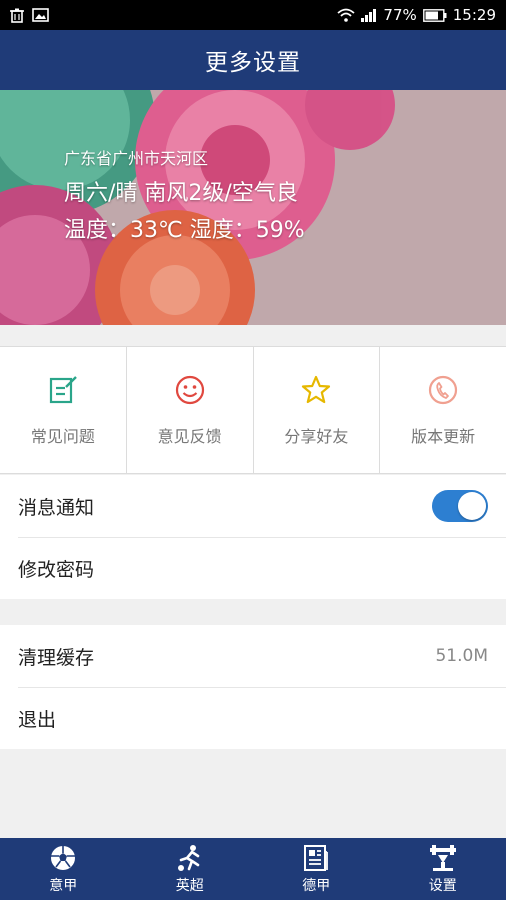 The height and width of the screenshot is (900, 506). What do you see at coordinates (181, 193) in the screenshot?
I see `weather-condition: 周六/晴 南风2级/空气良` at bounding box center [181, 193].